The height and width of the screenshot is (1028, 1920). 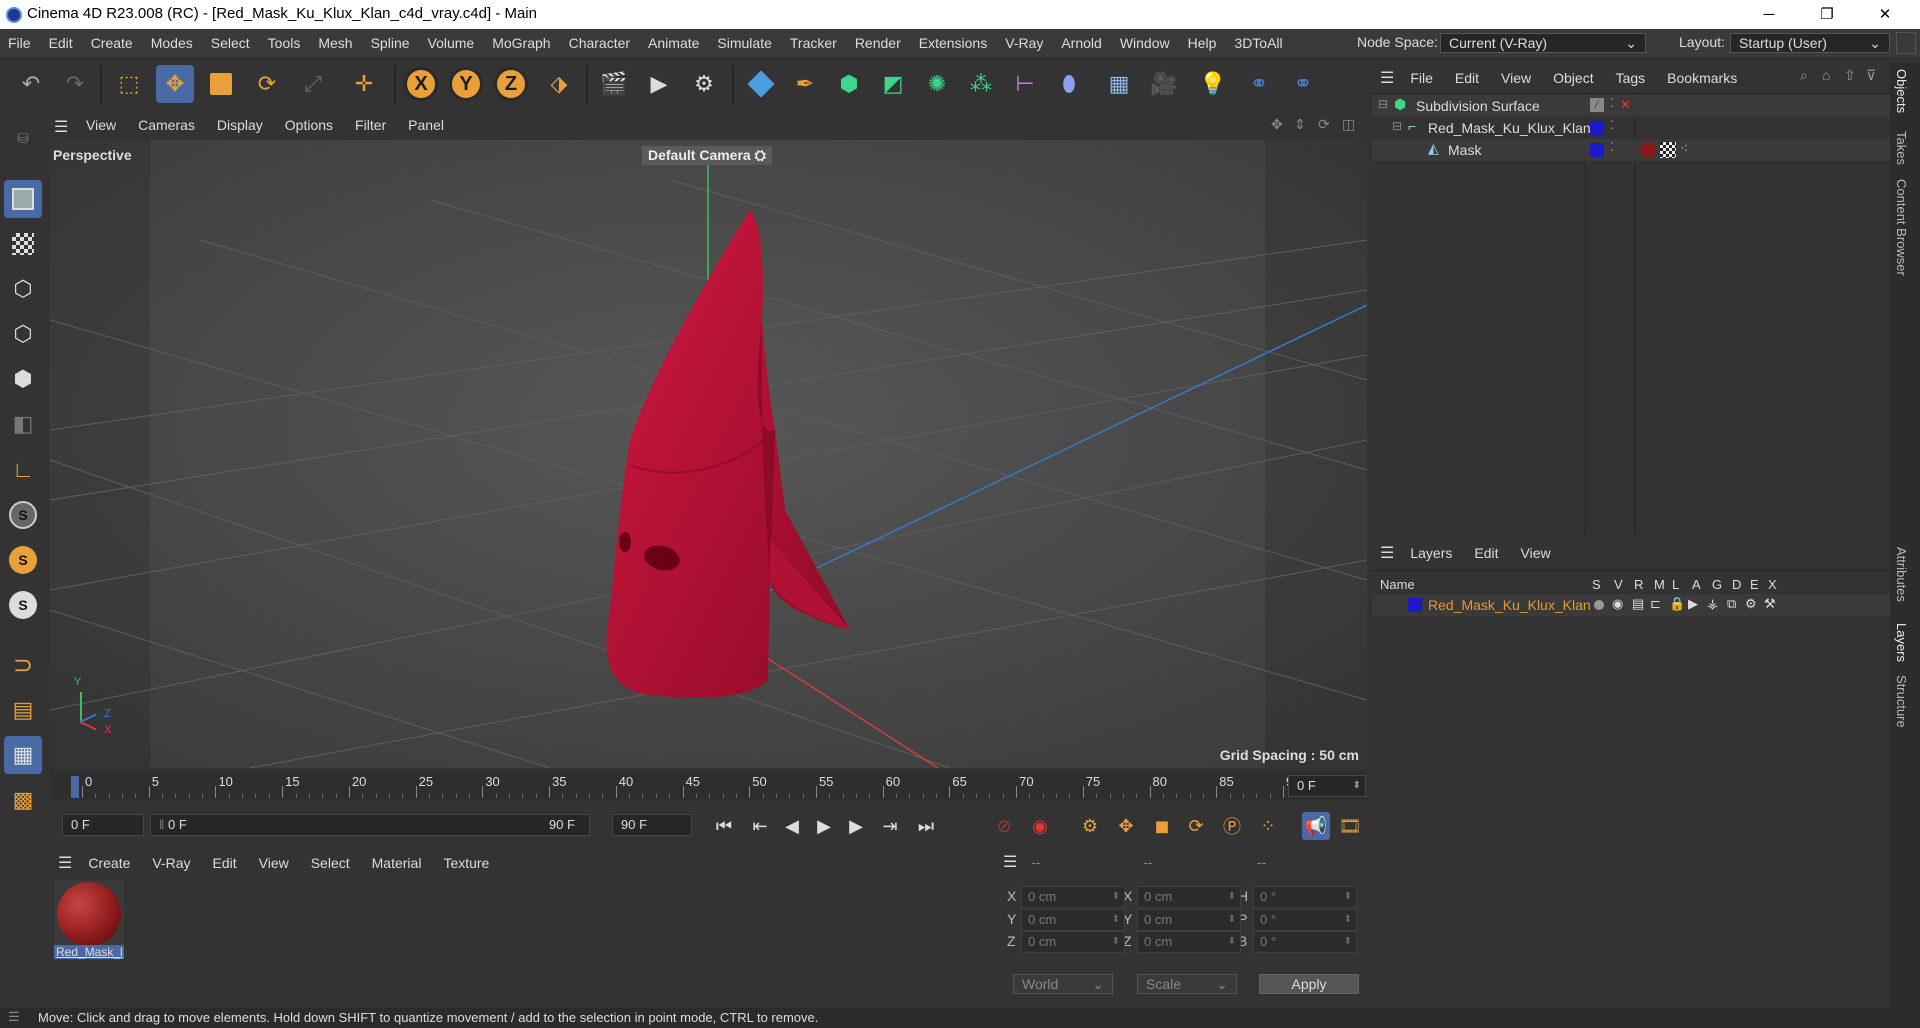 I want to click on tab-takes: Takes, so click(x=1901, y=148).